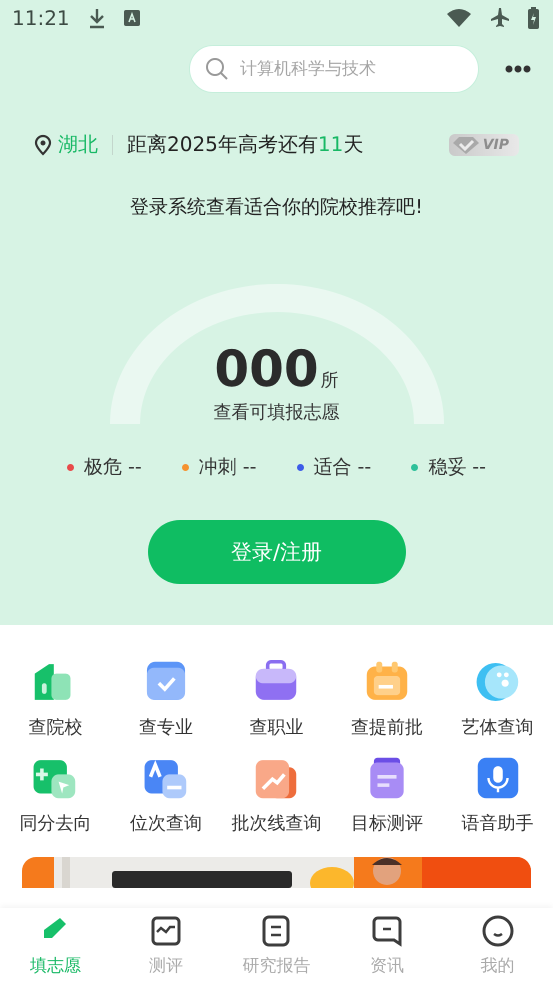 Image resolution: width=553 pixels, height=983 pixels. Describe the element at coordinates (497, 931) in the screenshot. I see `smiley-icon` at that location.